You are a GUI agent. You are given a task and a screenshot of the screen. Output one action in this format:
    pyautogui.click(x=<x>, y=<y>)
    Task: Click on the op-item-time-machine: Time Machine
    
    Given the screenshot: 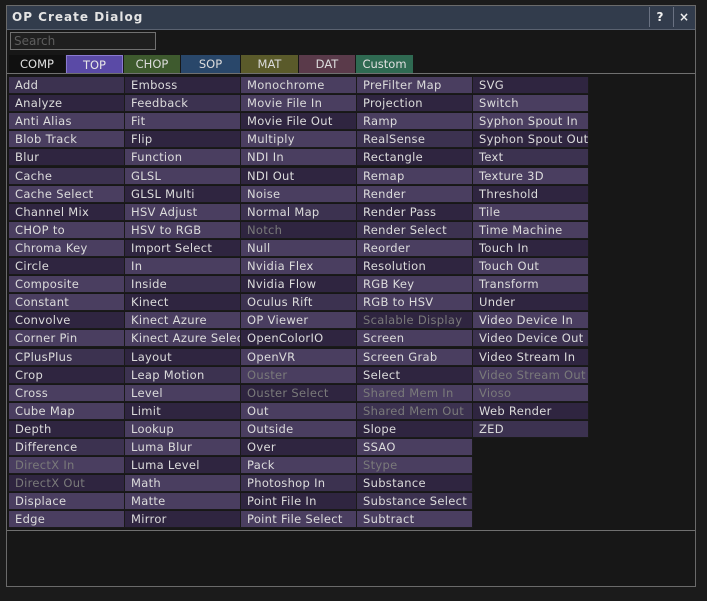 What is the action you would take?
    pyautogui.click(x=531, y=230)
    